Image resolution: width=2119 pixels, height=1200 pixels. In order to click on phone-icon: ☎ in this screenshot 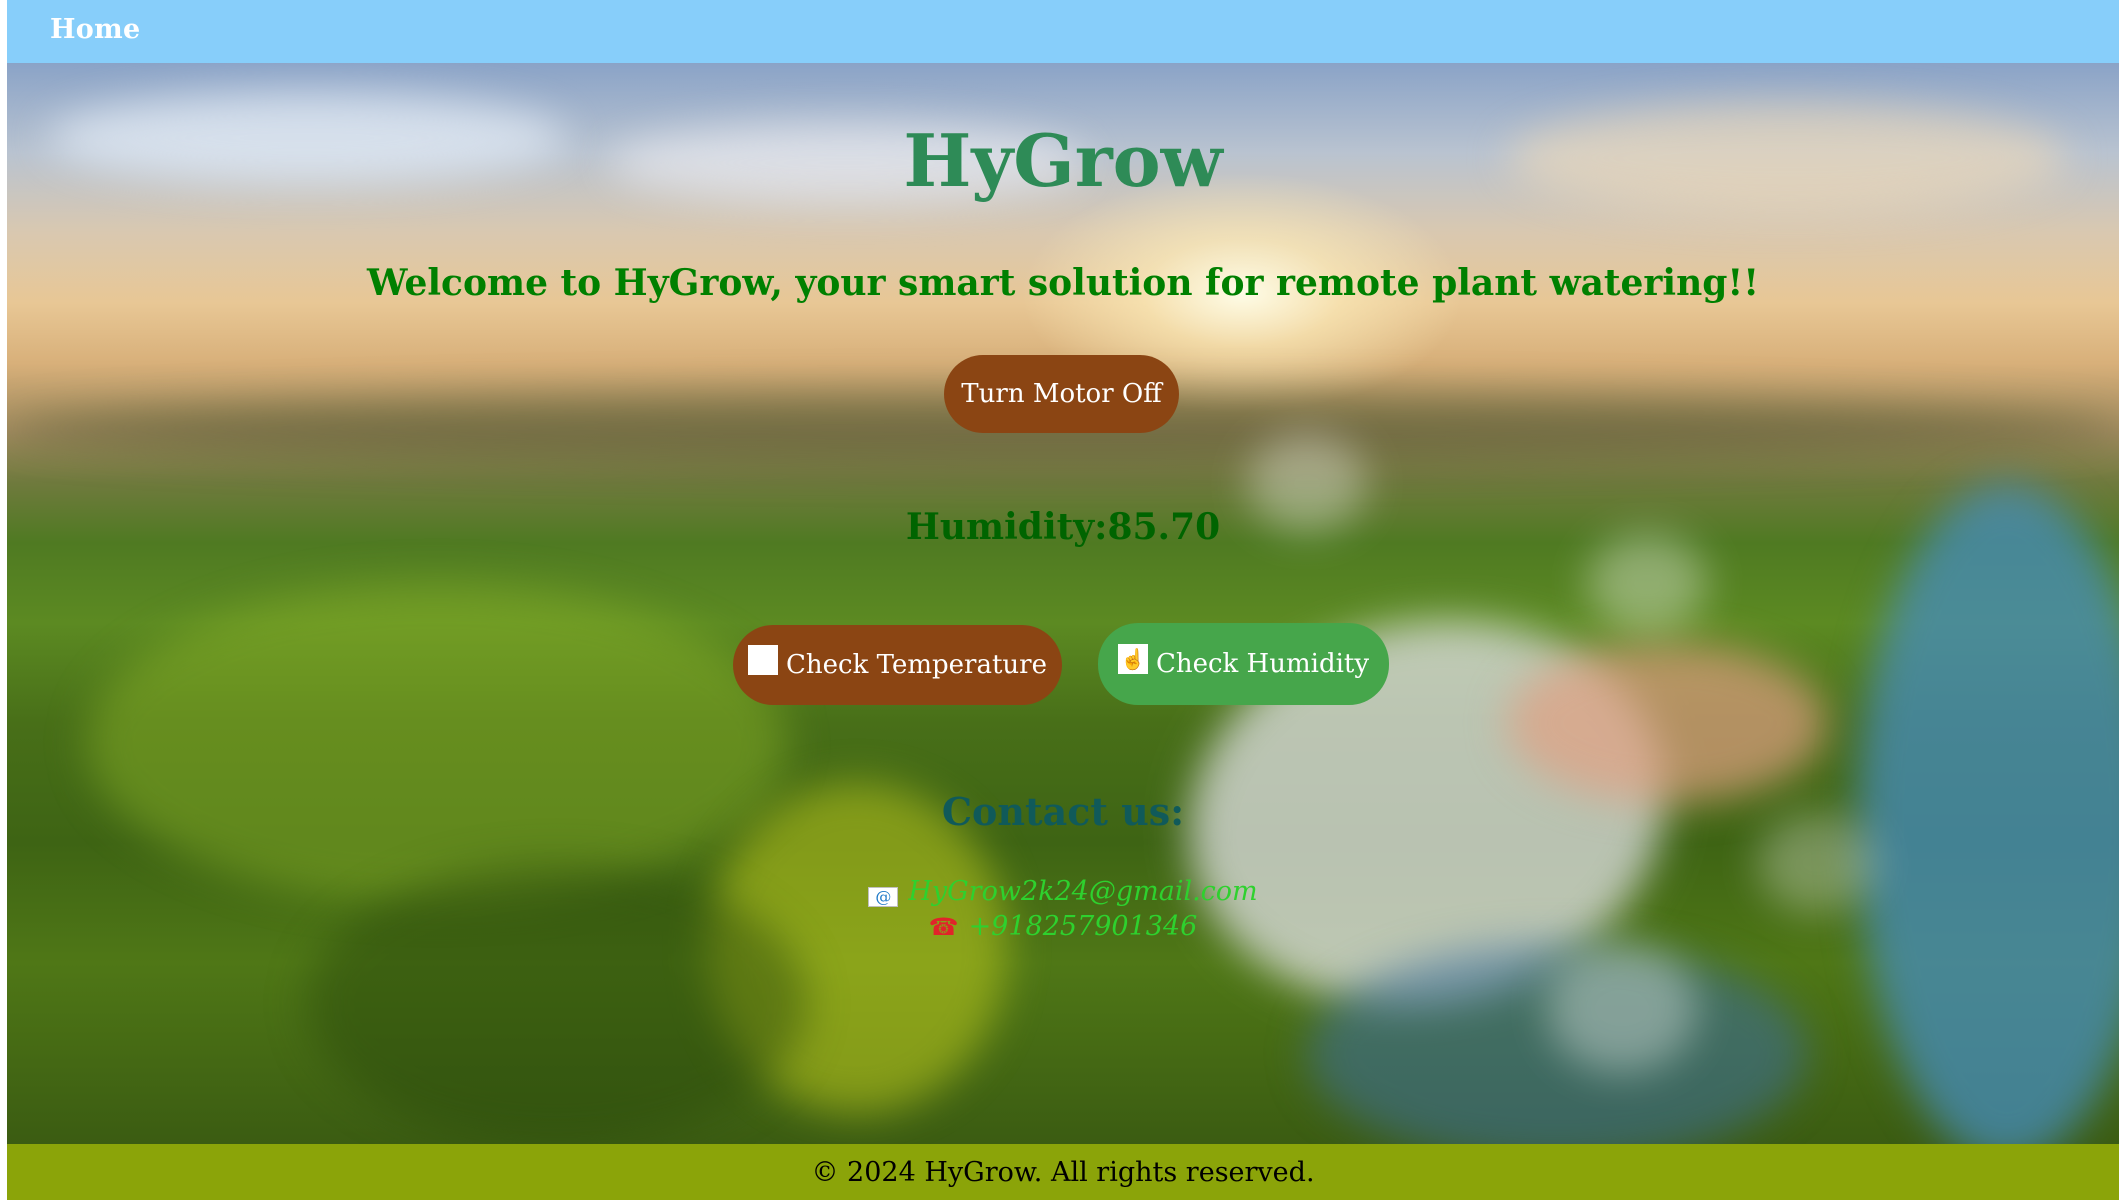, I will do `click(943, 927)`.